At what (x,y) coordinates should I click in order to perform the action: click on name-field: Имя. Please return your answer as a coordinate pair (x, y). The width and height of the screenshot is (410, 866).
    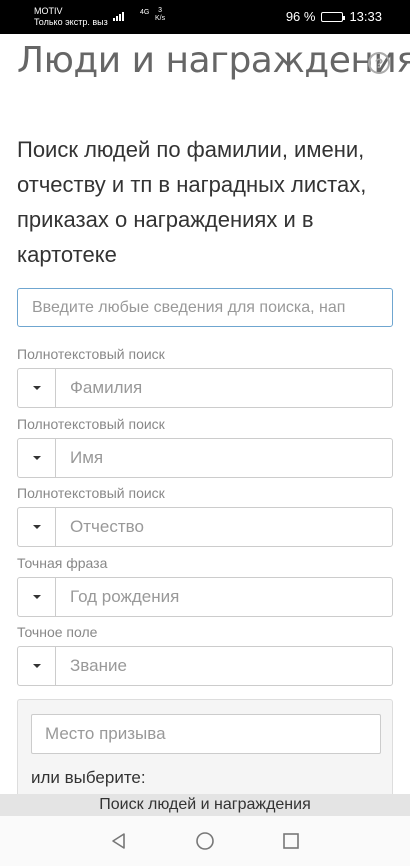
    Looking at the image, I should click on (205, 458).